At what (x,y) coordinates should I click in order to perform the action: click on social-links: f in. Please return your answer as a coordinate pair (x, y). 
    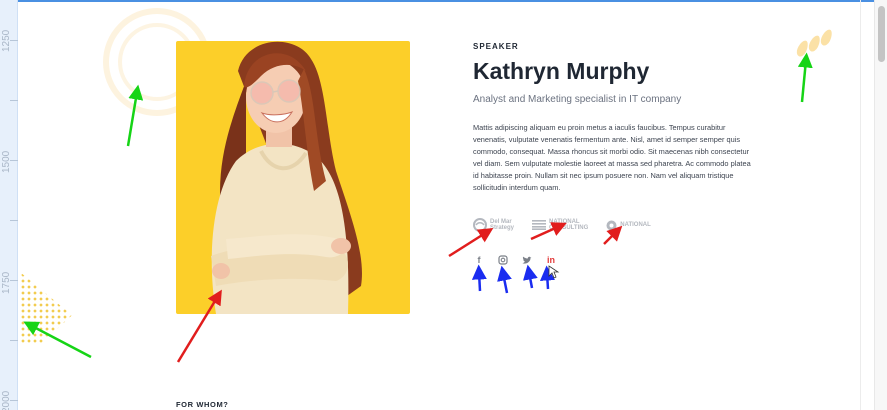
    Looking at the image, I should click on (515, 260).